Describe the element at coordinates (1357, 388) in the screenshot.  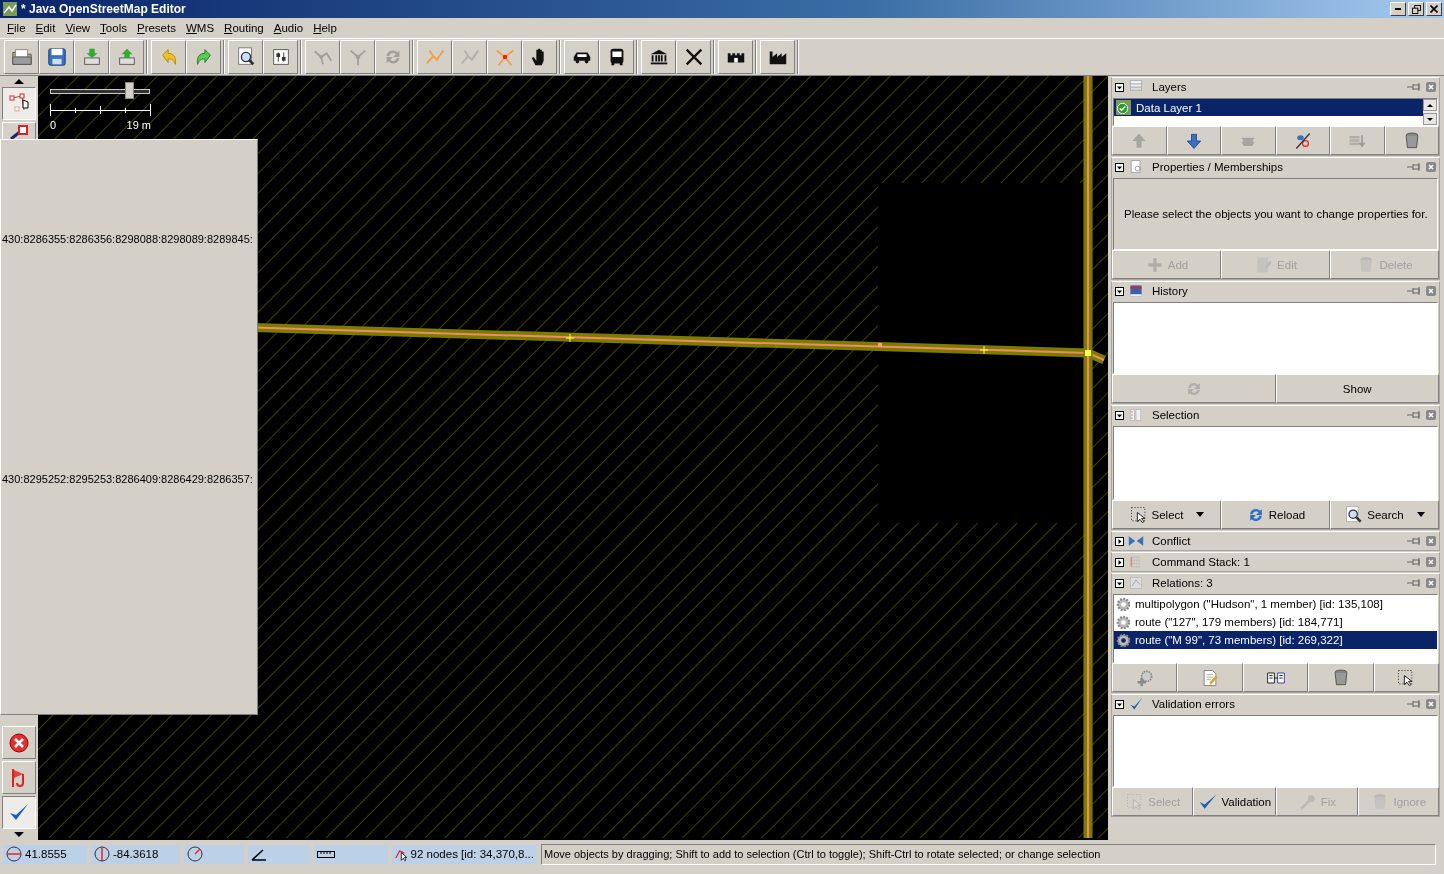
I see `dialog-button: Show` at that location.